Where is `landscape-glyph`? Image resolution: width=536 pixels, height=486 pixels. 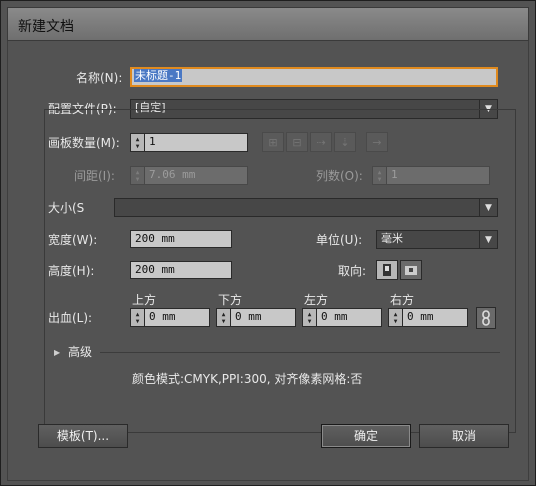 landscape-glyph is located at coordinates (411, 270).